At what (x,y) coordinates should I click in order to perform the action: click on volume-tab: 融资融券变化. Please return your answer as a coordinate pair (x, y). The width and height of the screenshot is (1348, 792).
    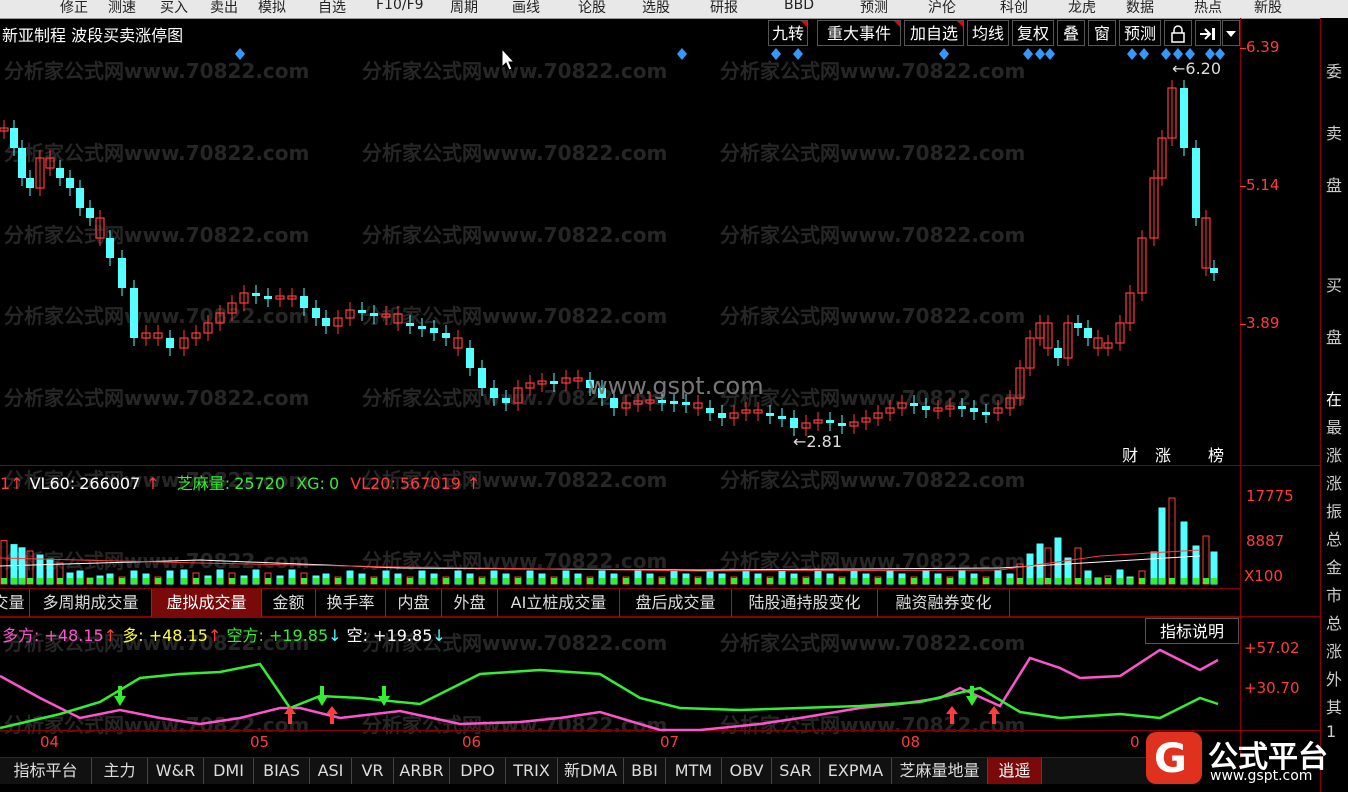
    Looking at the image, I should click on (944, 603).